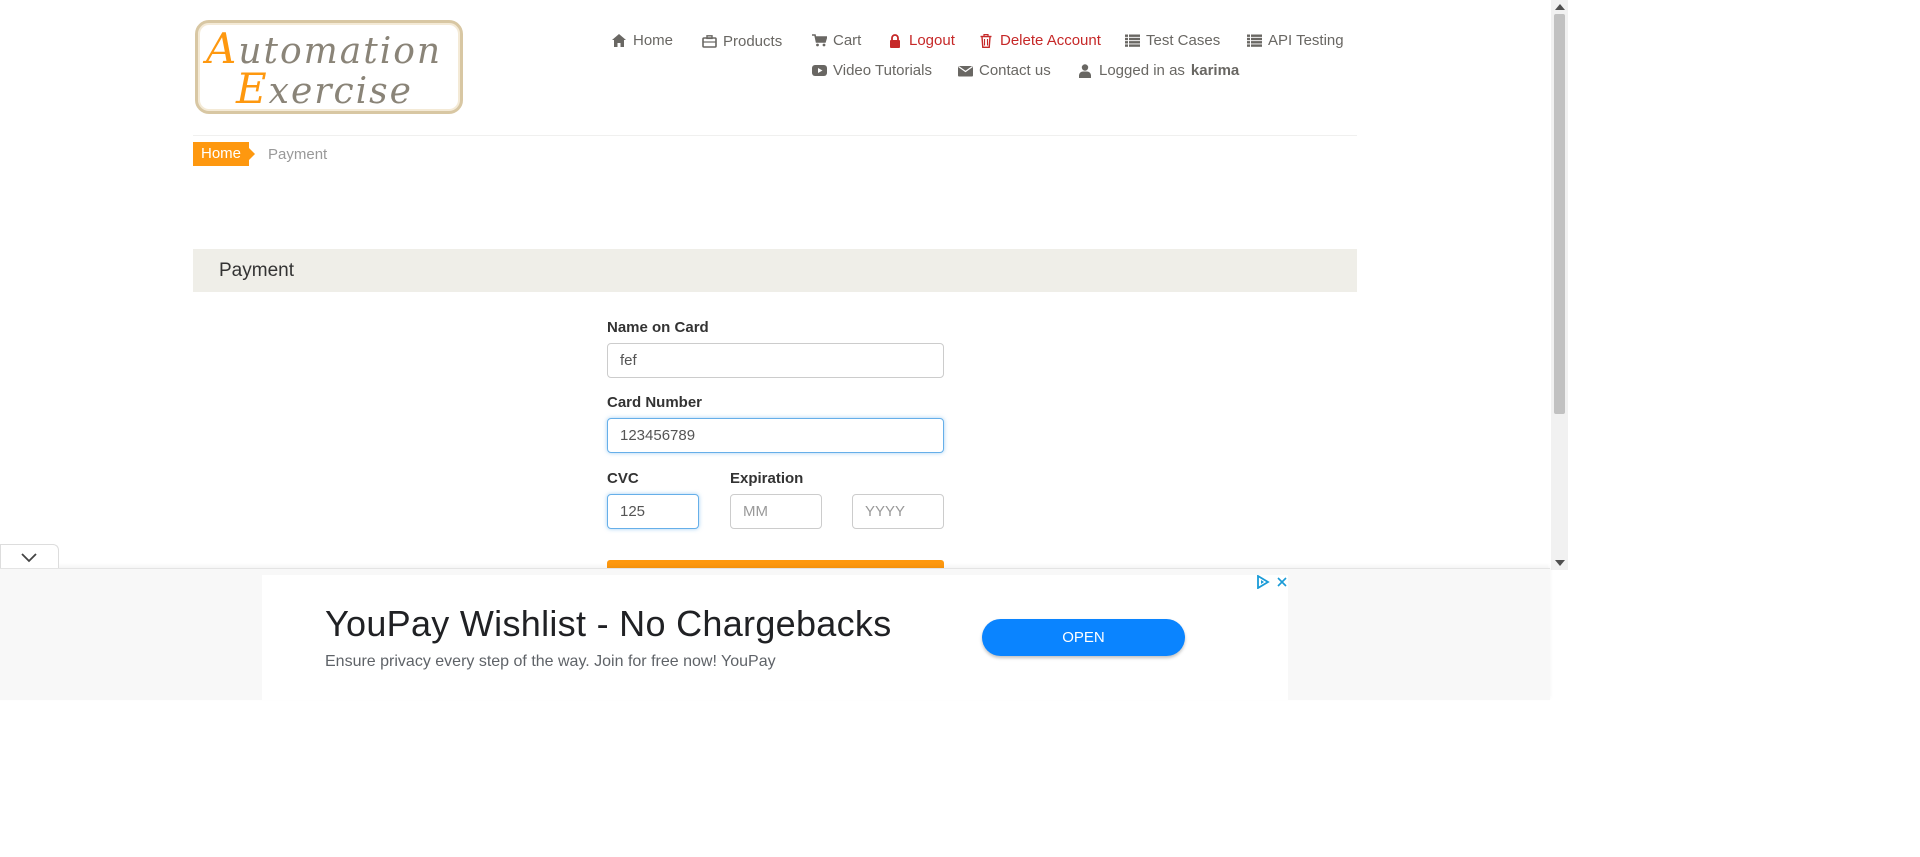  Describe the element at coordinates (658, 327) in the screenshot. I see `name-on-card-label: Name on Card` at that location.